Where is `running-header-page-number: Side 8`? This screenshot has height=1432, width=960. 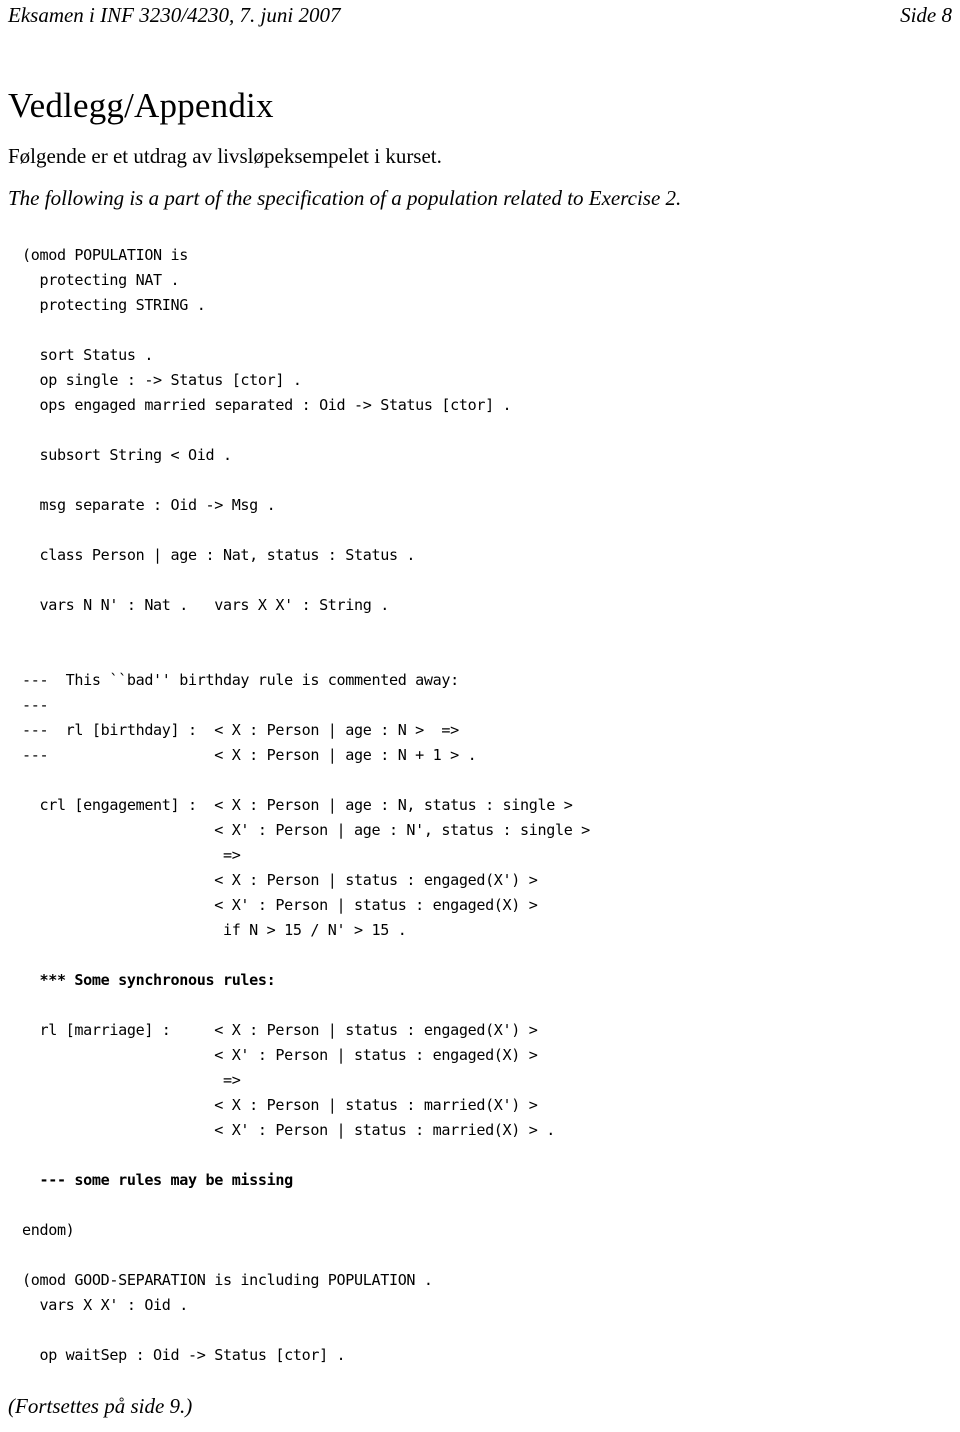
running-header-page-number: Side 8 is located at coordinates (926, 15).